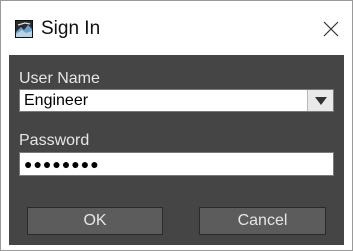  I want to click on user-name-label: User Name, so click(59, 78).